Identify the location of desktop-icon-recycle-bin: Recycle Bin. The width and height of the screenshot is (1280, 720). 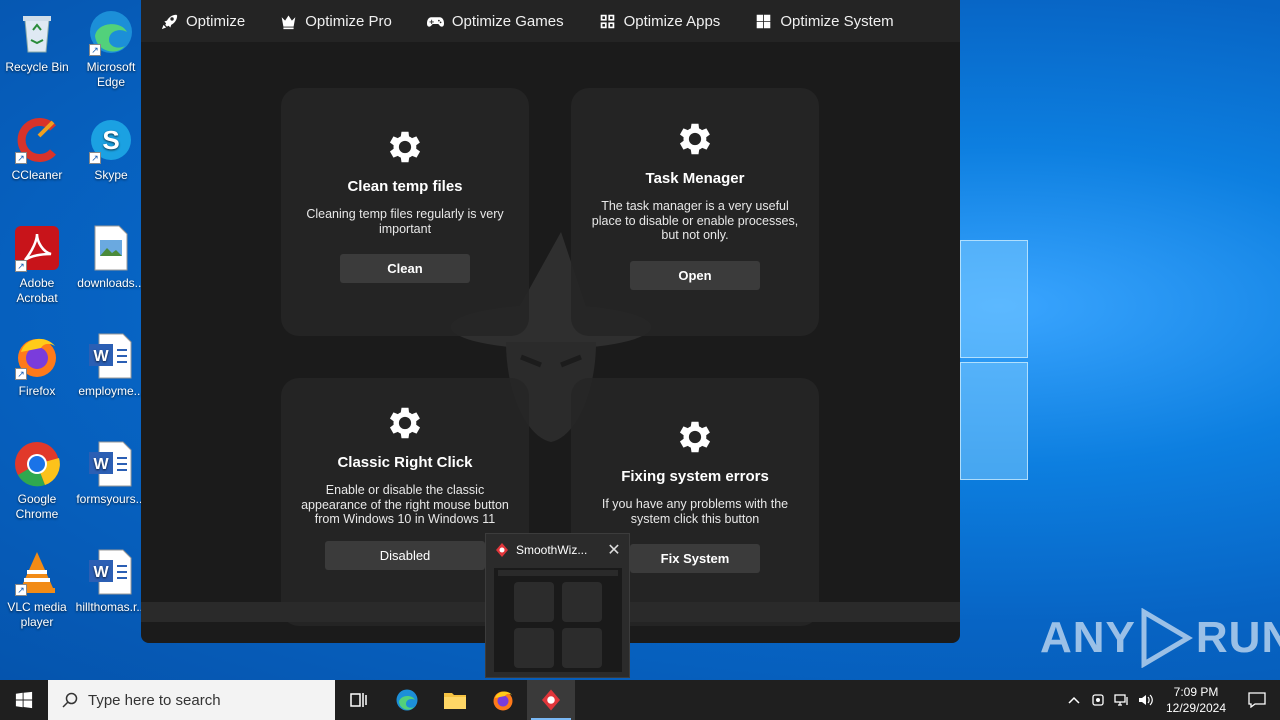
(37, 41).